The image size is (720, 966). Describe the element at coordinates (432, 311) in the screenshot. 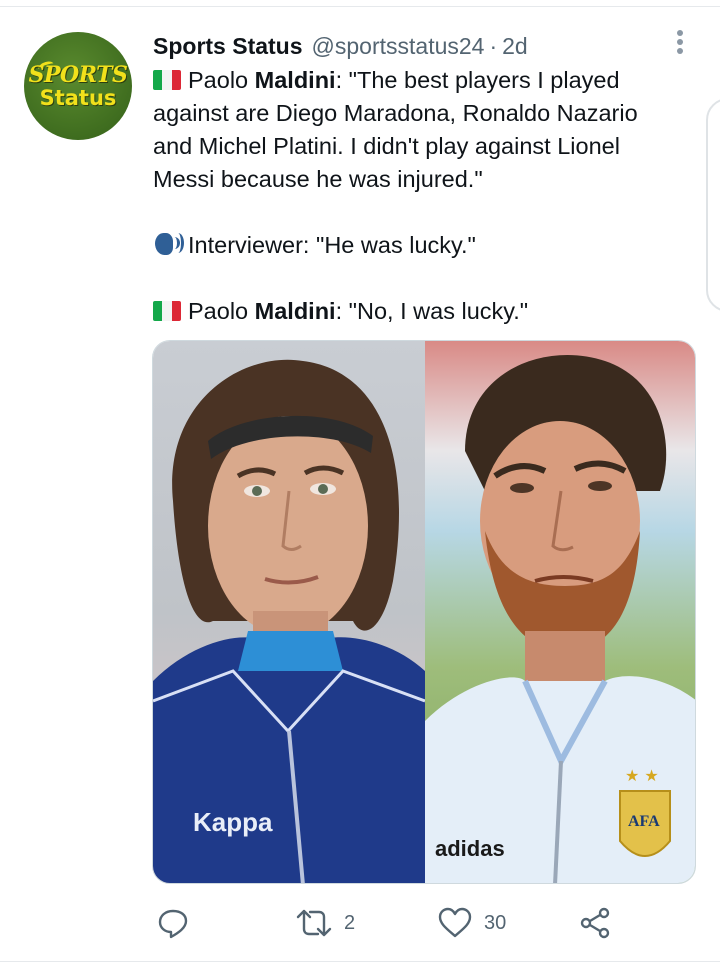

I see `text-segment: : "No, I was lucky."` at that location.